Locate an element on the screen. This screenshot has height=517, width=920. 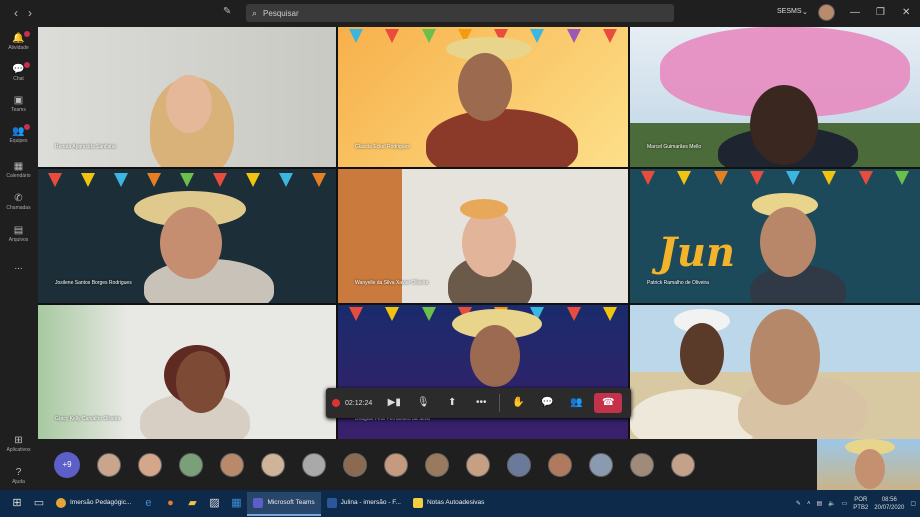
participant-name: Glaucia Eckel Rodrigues is located at coordinates (382, 147).